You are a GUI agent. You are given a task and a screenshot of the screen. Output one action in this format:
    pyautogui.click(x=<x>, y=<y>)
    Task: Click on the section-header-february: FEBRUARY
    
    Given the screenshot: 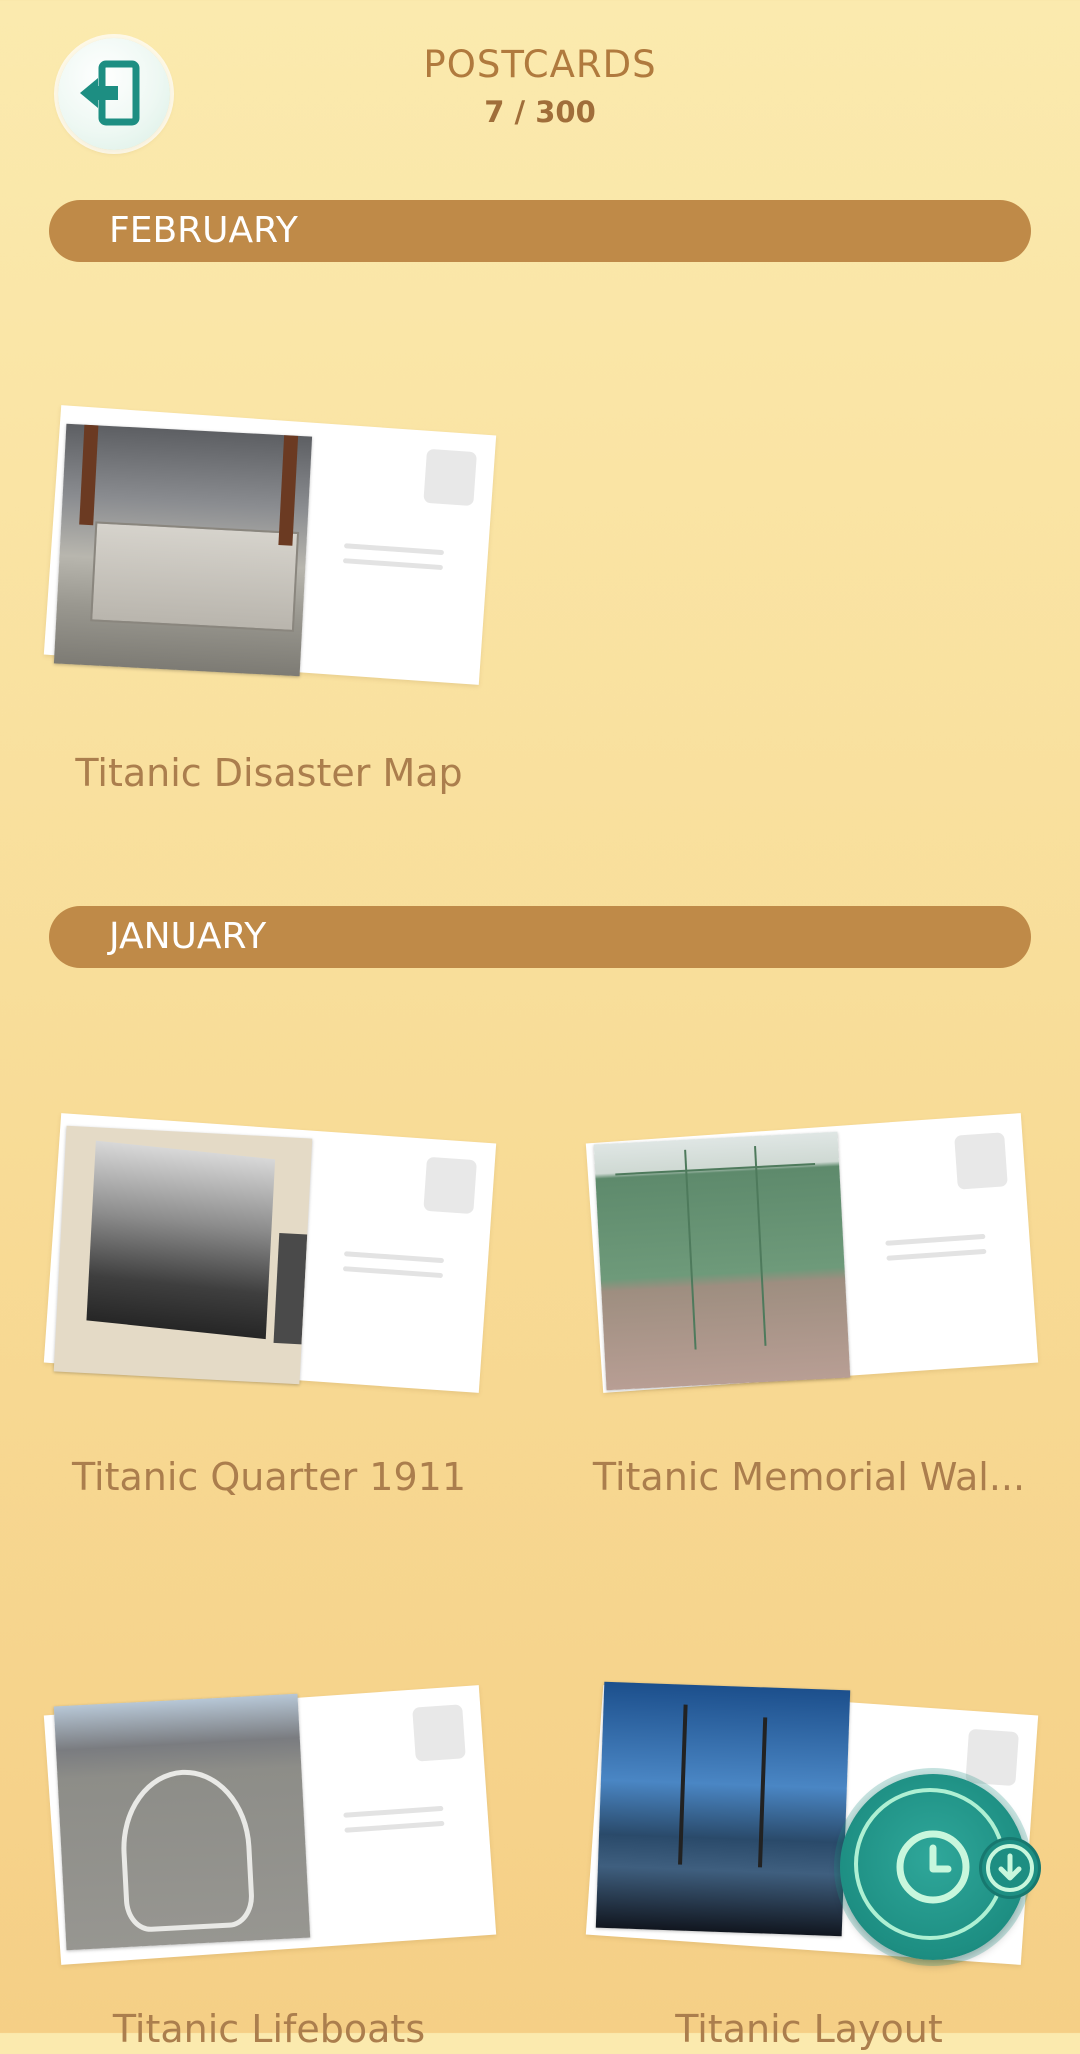 What is the action you would take?
    pyautogui.click(x=540, y=231)
    